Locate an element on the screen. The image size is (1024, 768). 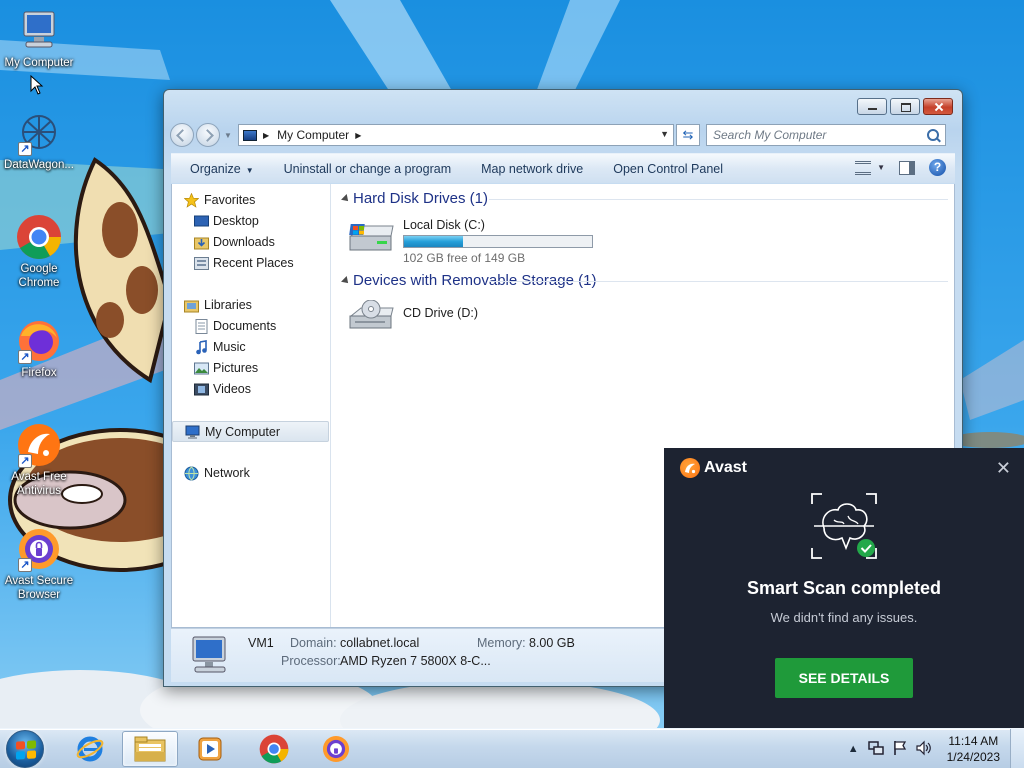
drive-c-free-space: 102 GB free of 149 GB is located at coordinates (464, 258).